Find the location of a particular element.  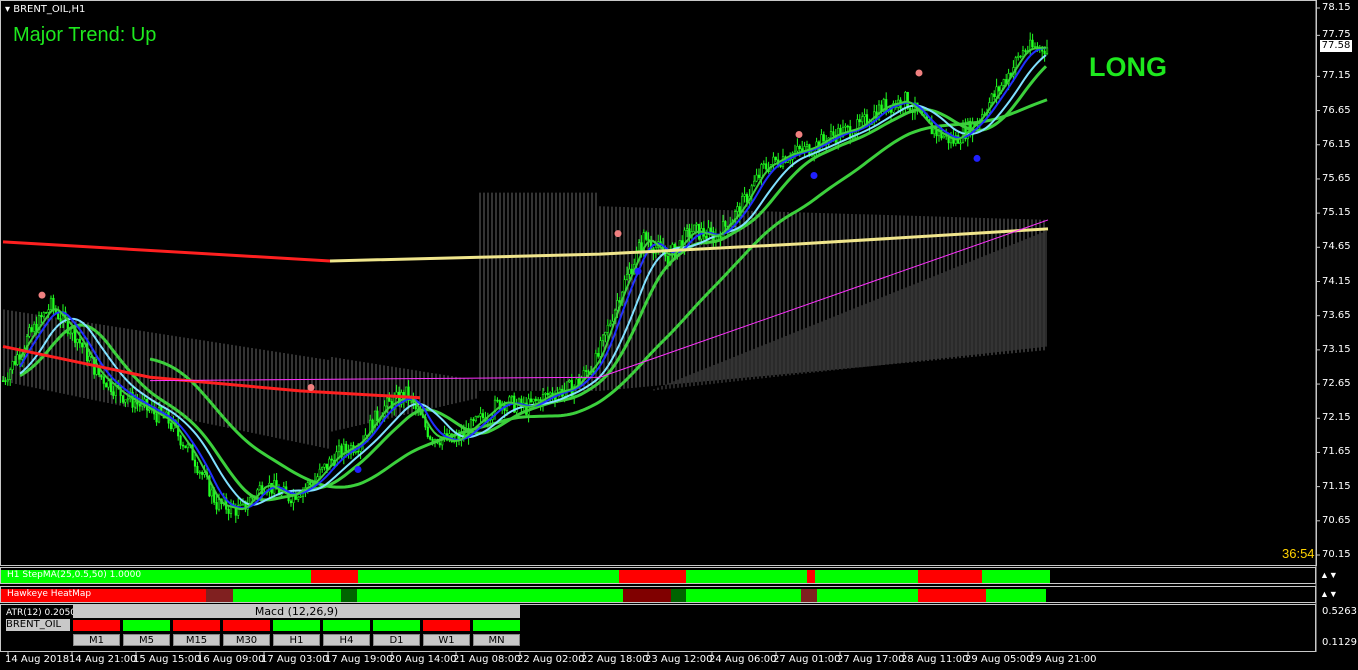

y-tick-label: 73.15 is located at coordinates (1336, 349).